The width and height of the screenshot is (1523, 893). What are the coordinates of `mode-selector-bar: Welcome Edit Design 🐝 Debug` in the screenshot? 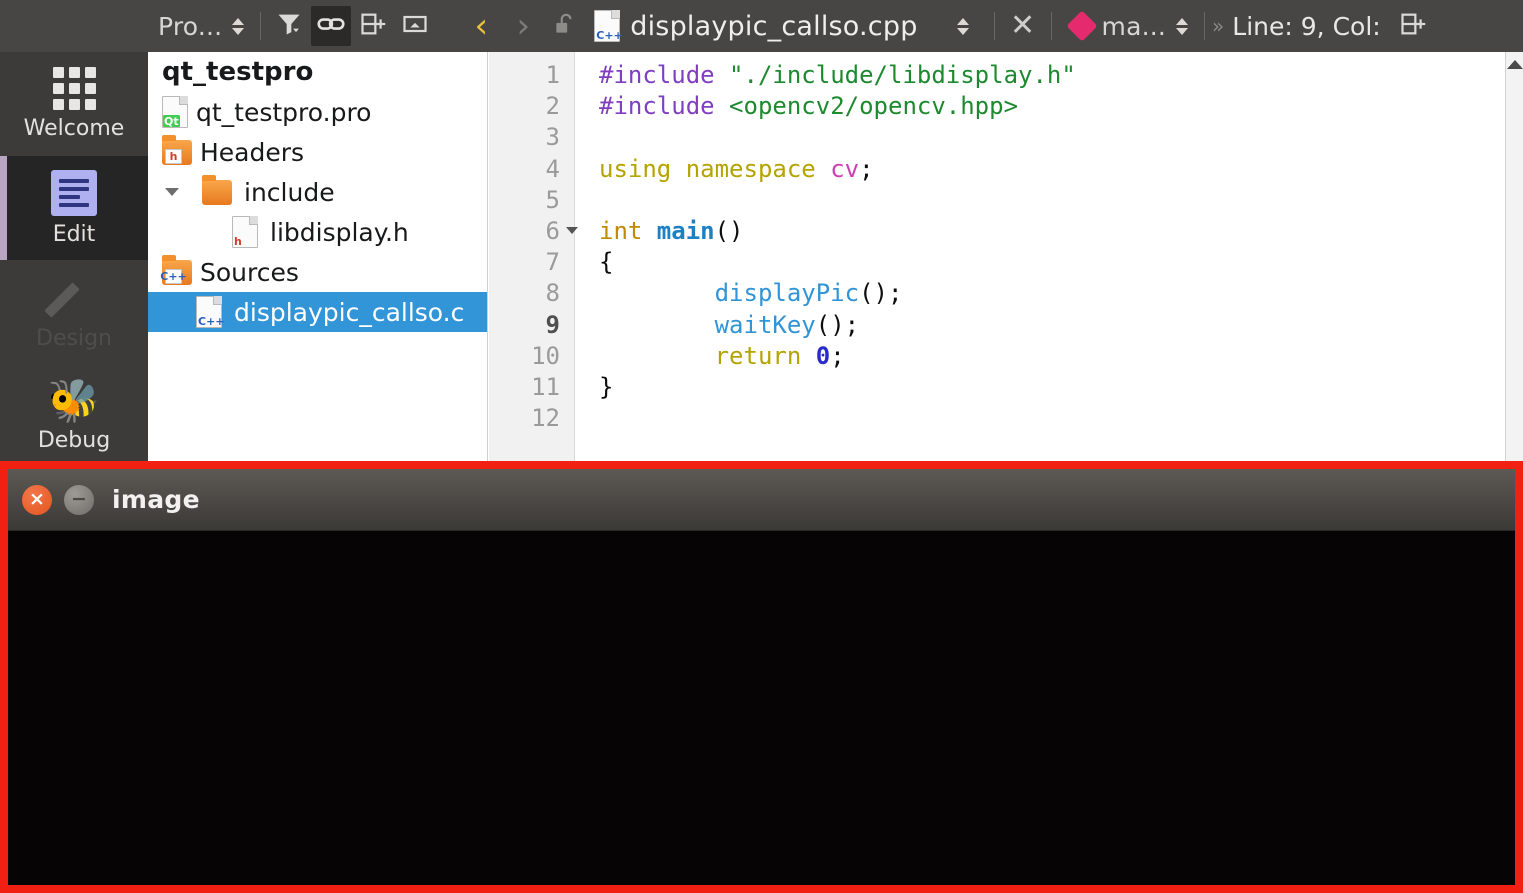 It's located at (74, 256).